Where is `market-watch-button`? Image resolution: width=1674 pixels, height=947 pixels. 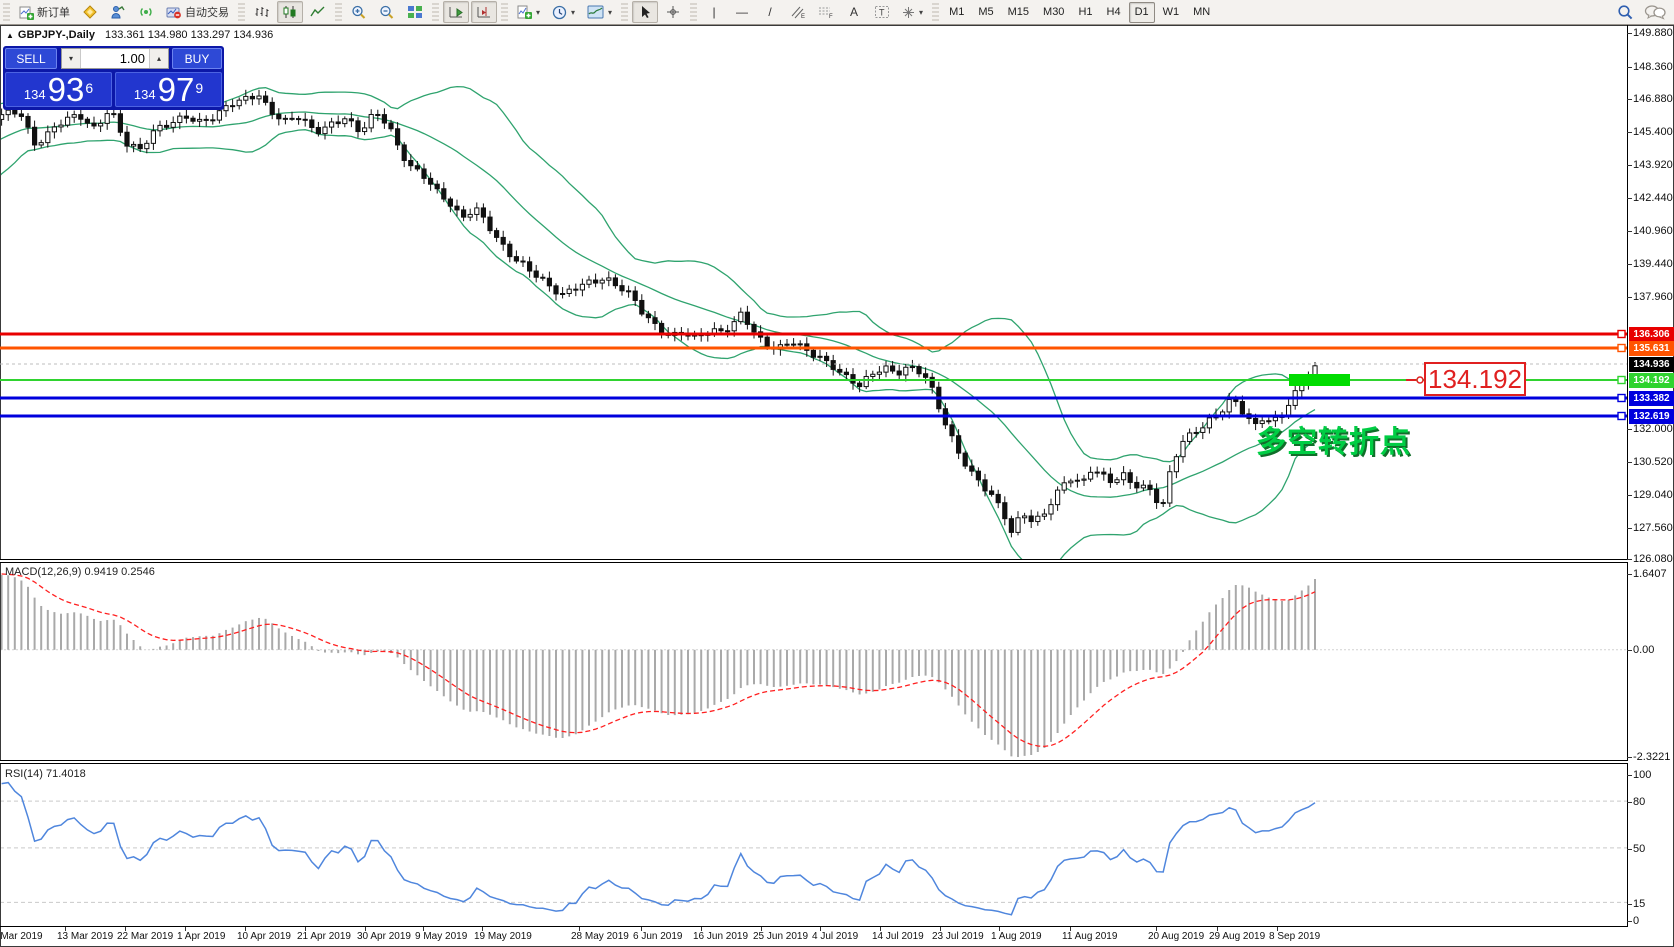
market-watch-button is located at coordinates (118, 12).